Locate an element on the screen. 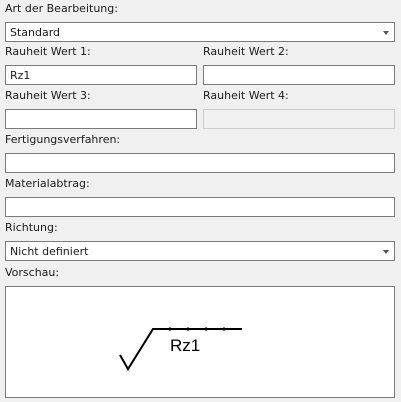 Image resolution: width=401 pixels, height=402 pixels. rauheit-wert-1-value: Rz1 is located at coordinates (20, 75).